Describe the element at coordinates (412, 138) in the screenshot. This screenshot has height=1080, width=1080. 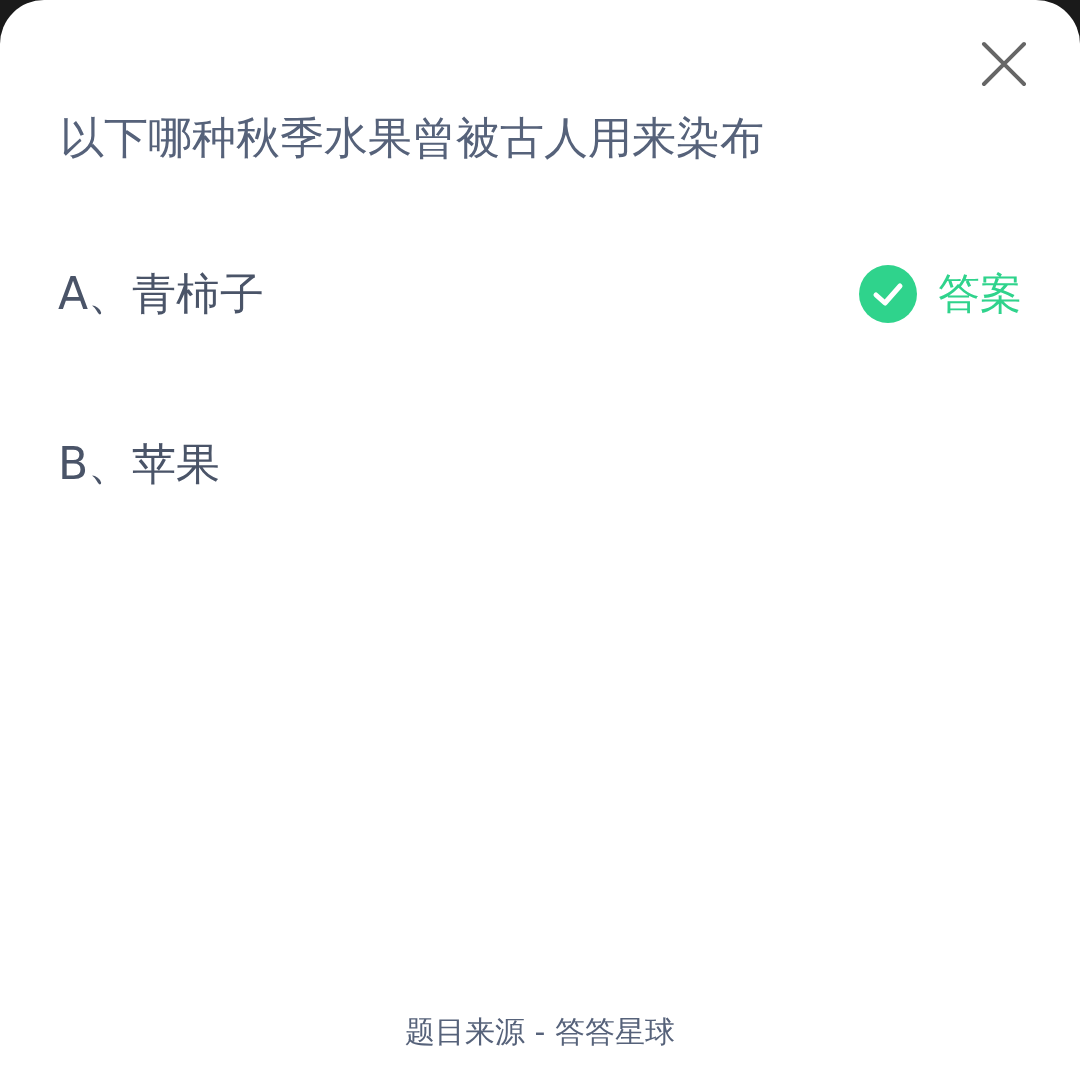
I see `question-title: 以下哪种秋季水果曾被古人用来染布` at that location.